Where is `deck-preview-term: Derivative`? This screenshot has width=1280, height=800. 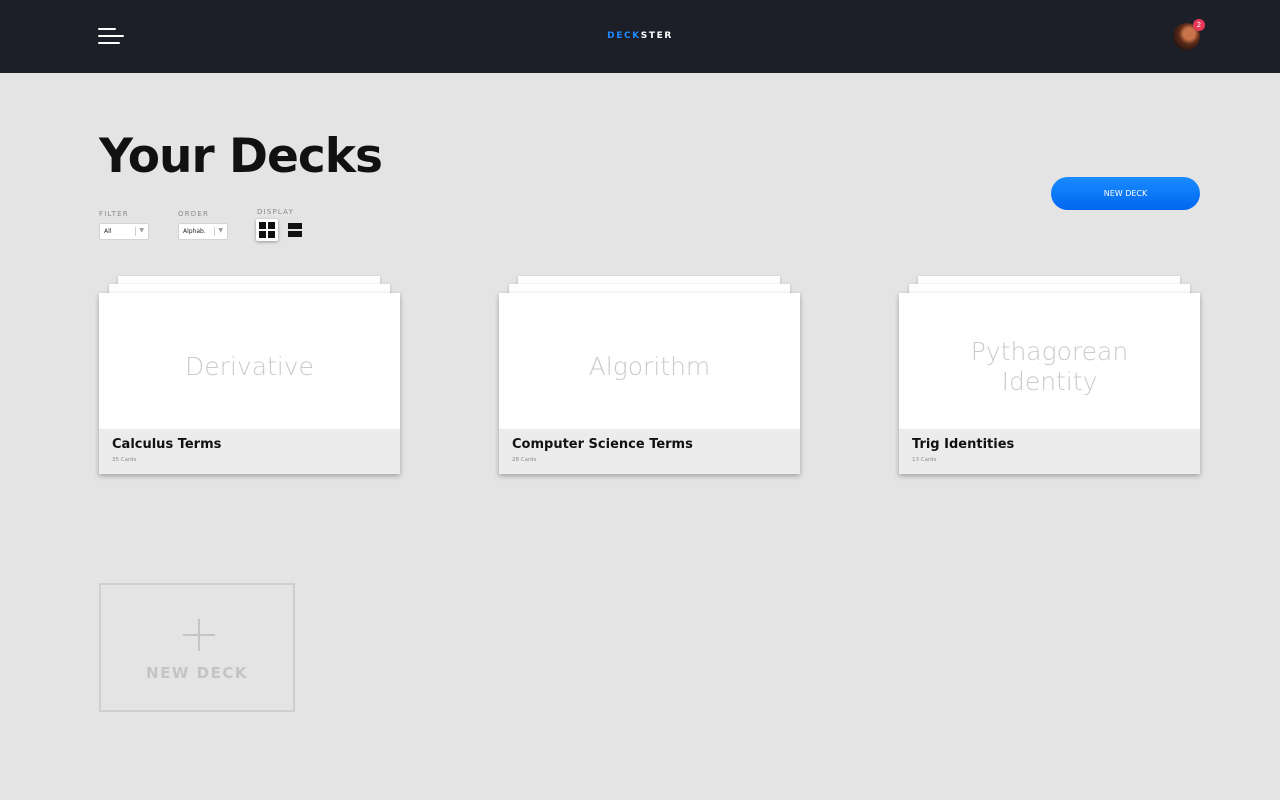 deck-preview-term: Derivative is located at coordinates (249, 366).